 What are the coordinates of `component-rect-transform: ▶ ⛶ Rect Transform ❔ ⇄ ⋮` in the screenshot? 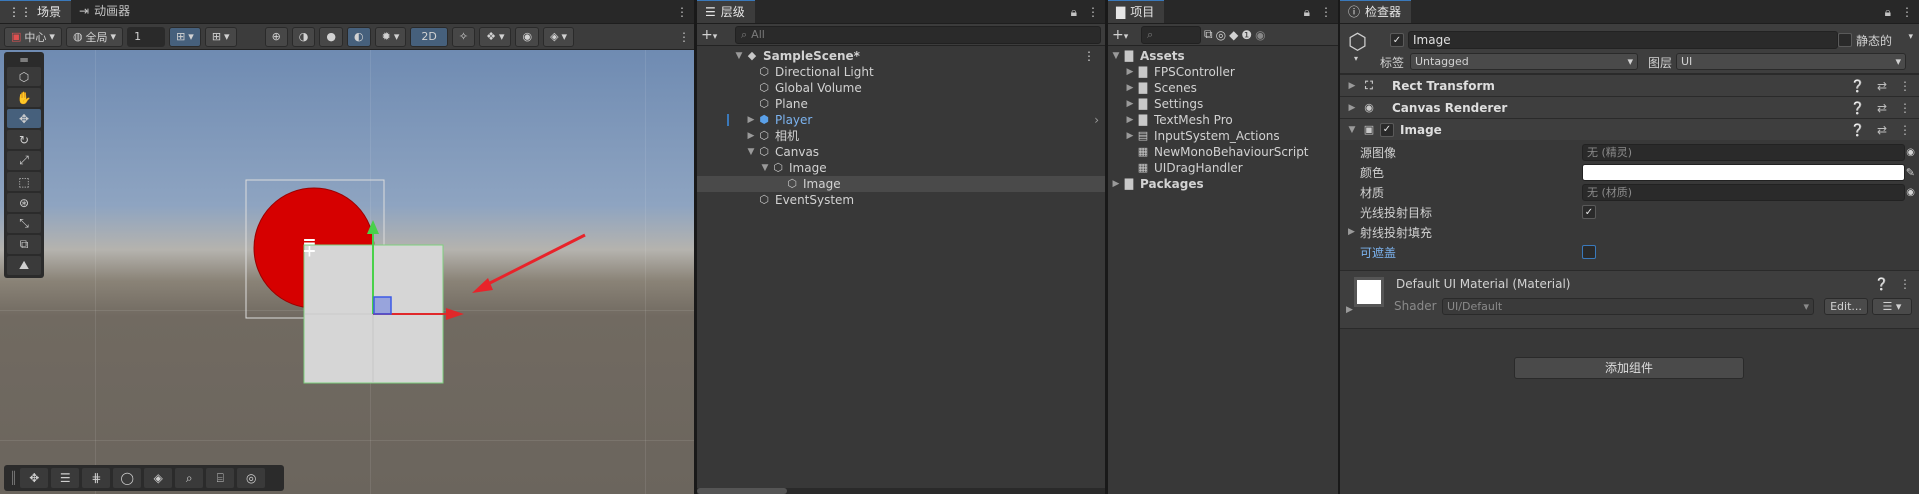 It's located at (1629, 85).